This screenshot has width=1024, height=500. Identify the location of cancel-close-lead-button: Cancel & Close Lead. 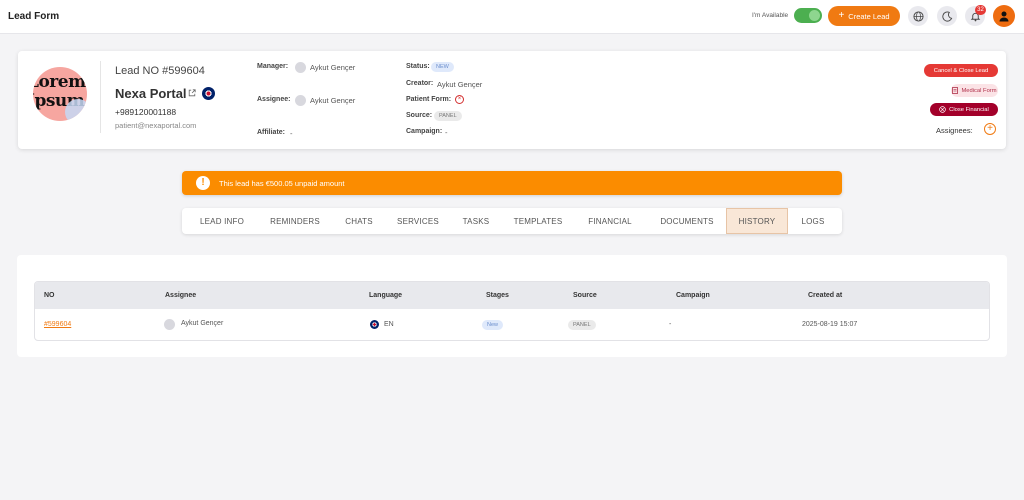
(961, 70).